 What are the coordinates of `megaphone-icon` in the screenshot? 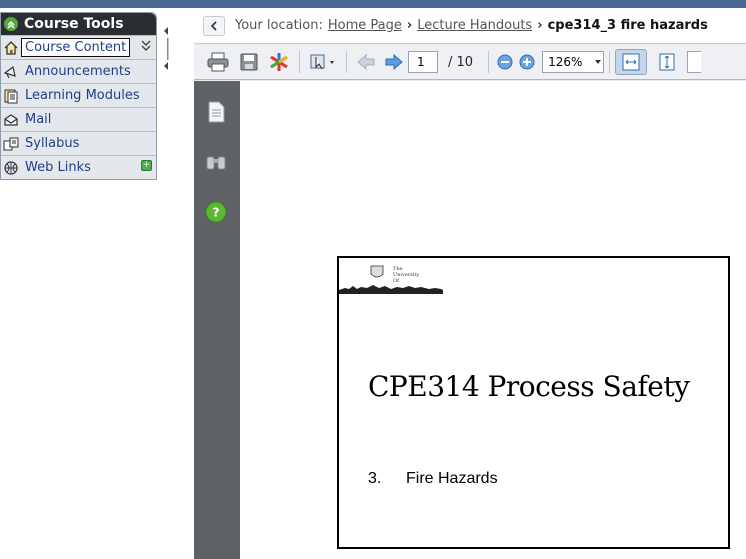 It's located at (11, 72).